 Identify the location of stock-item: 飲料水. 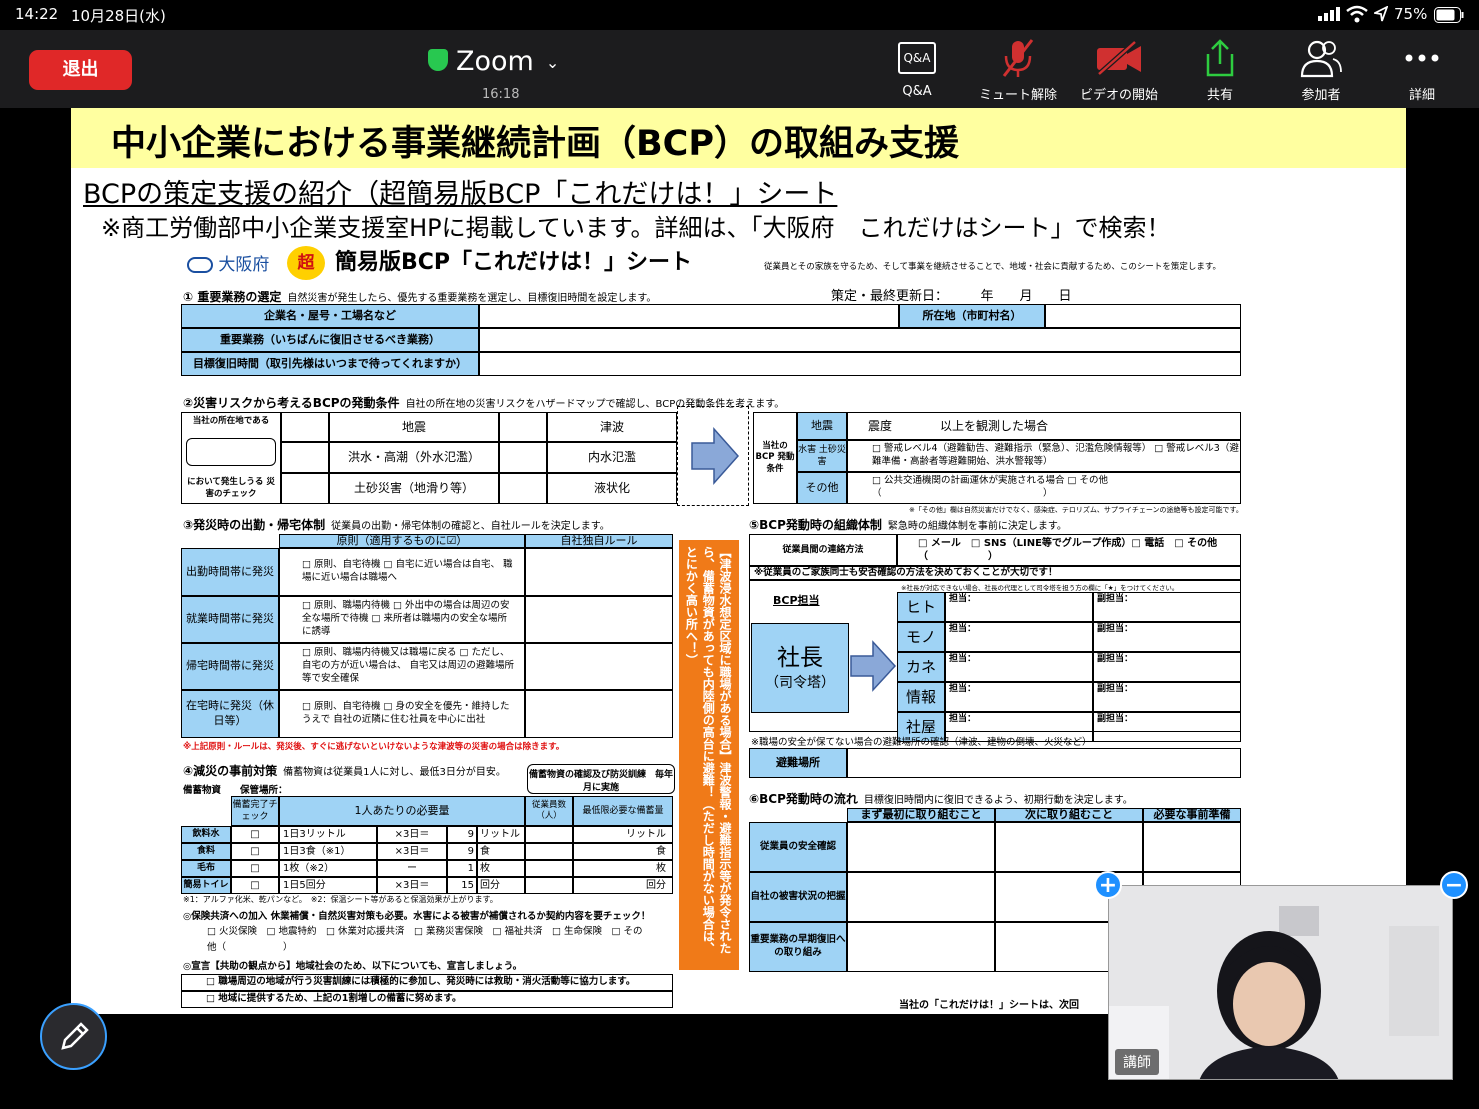
(206, 834).